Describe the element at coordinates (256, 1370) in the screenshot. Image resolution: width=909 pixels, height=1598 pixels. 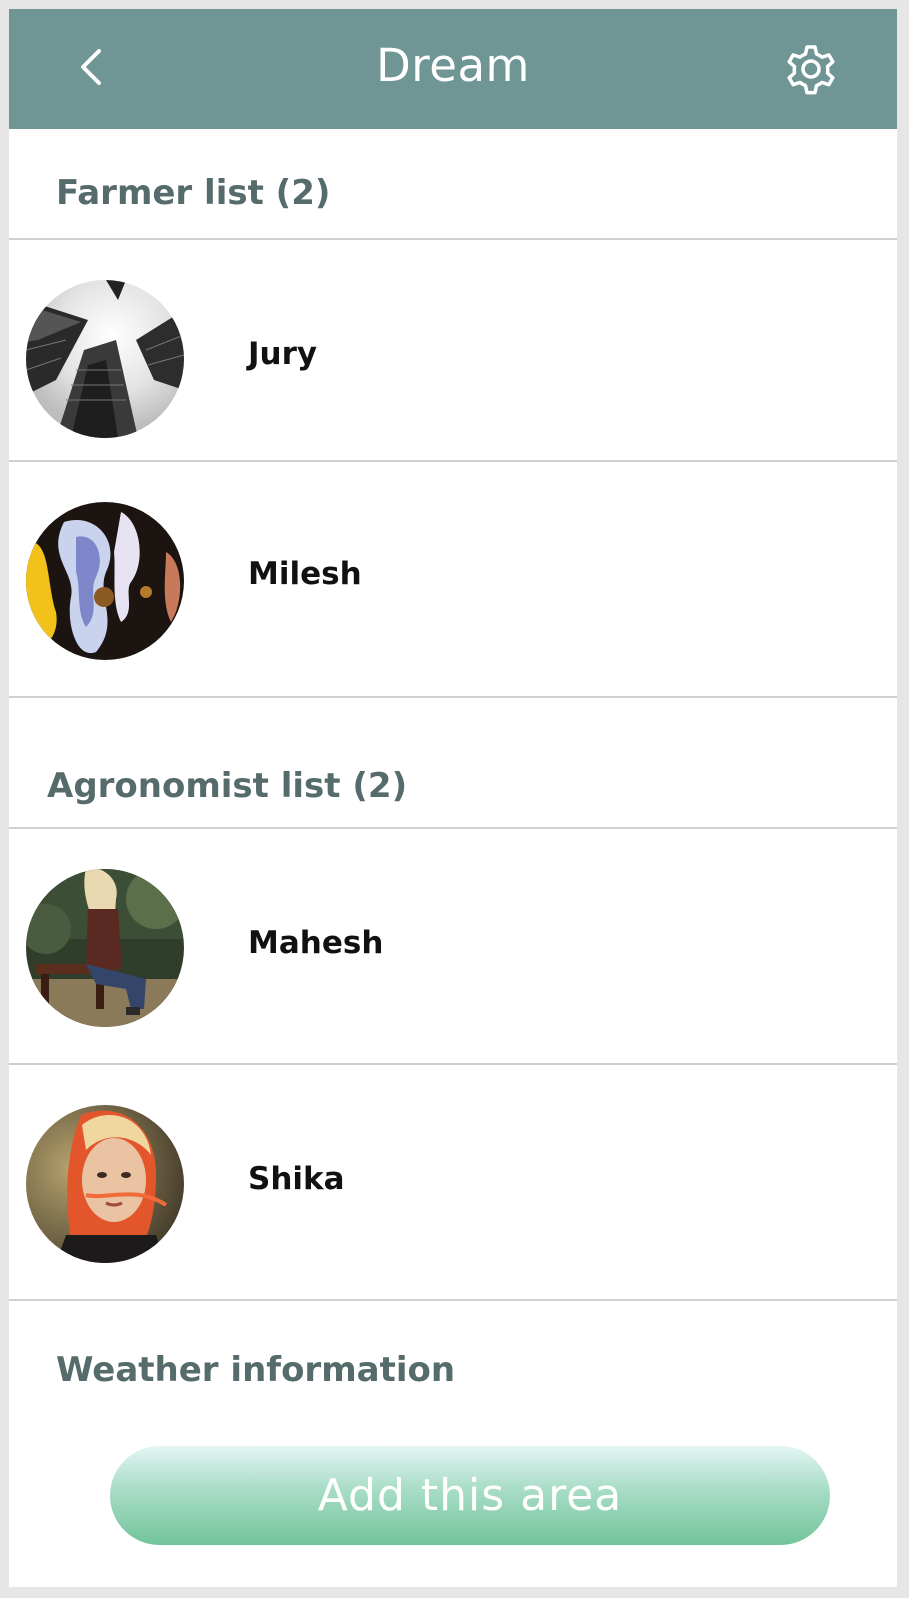
I see `weather-information-title: Weather information` at that location.